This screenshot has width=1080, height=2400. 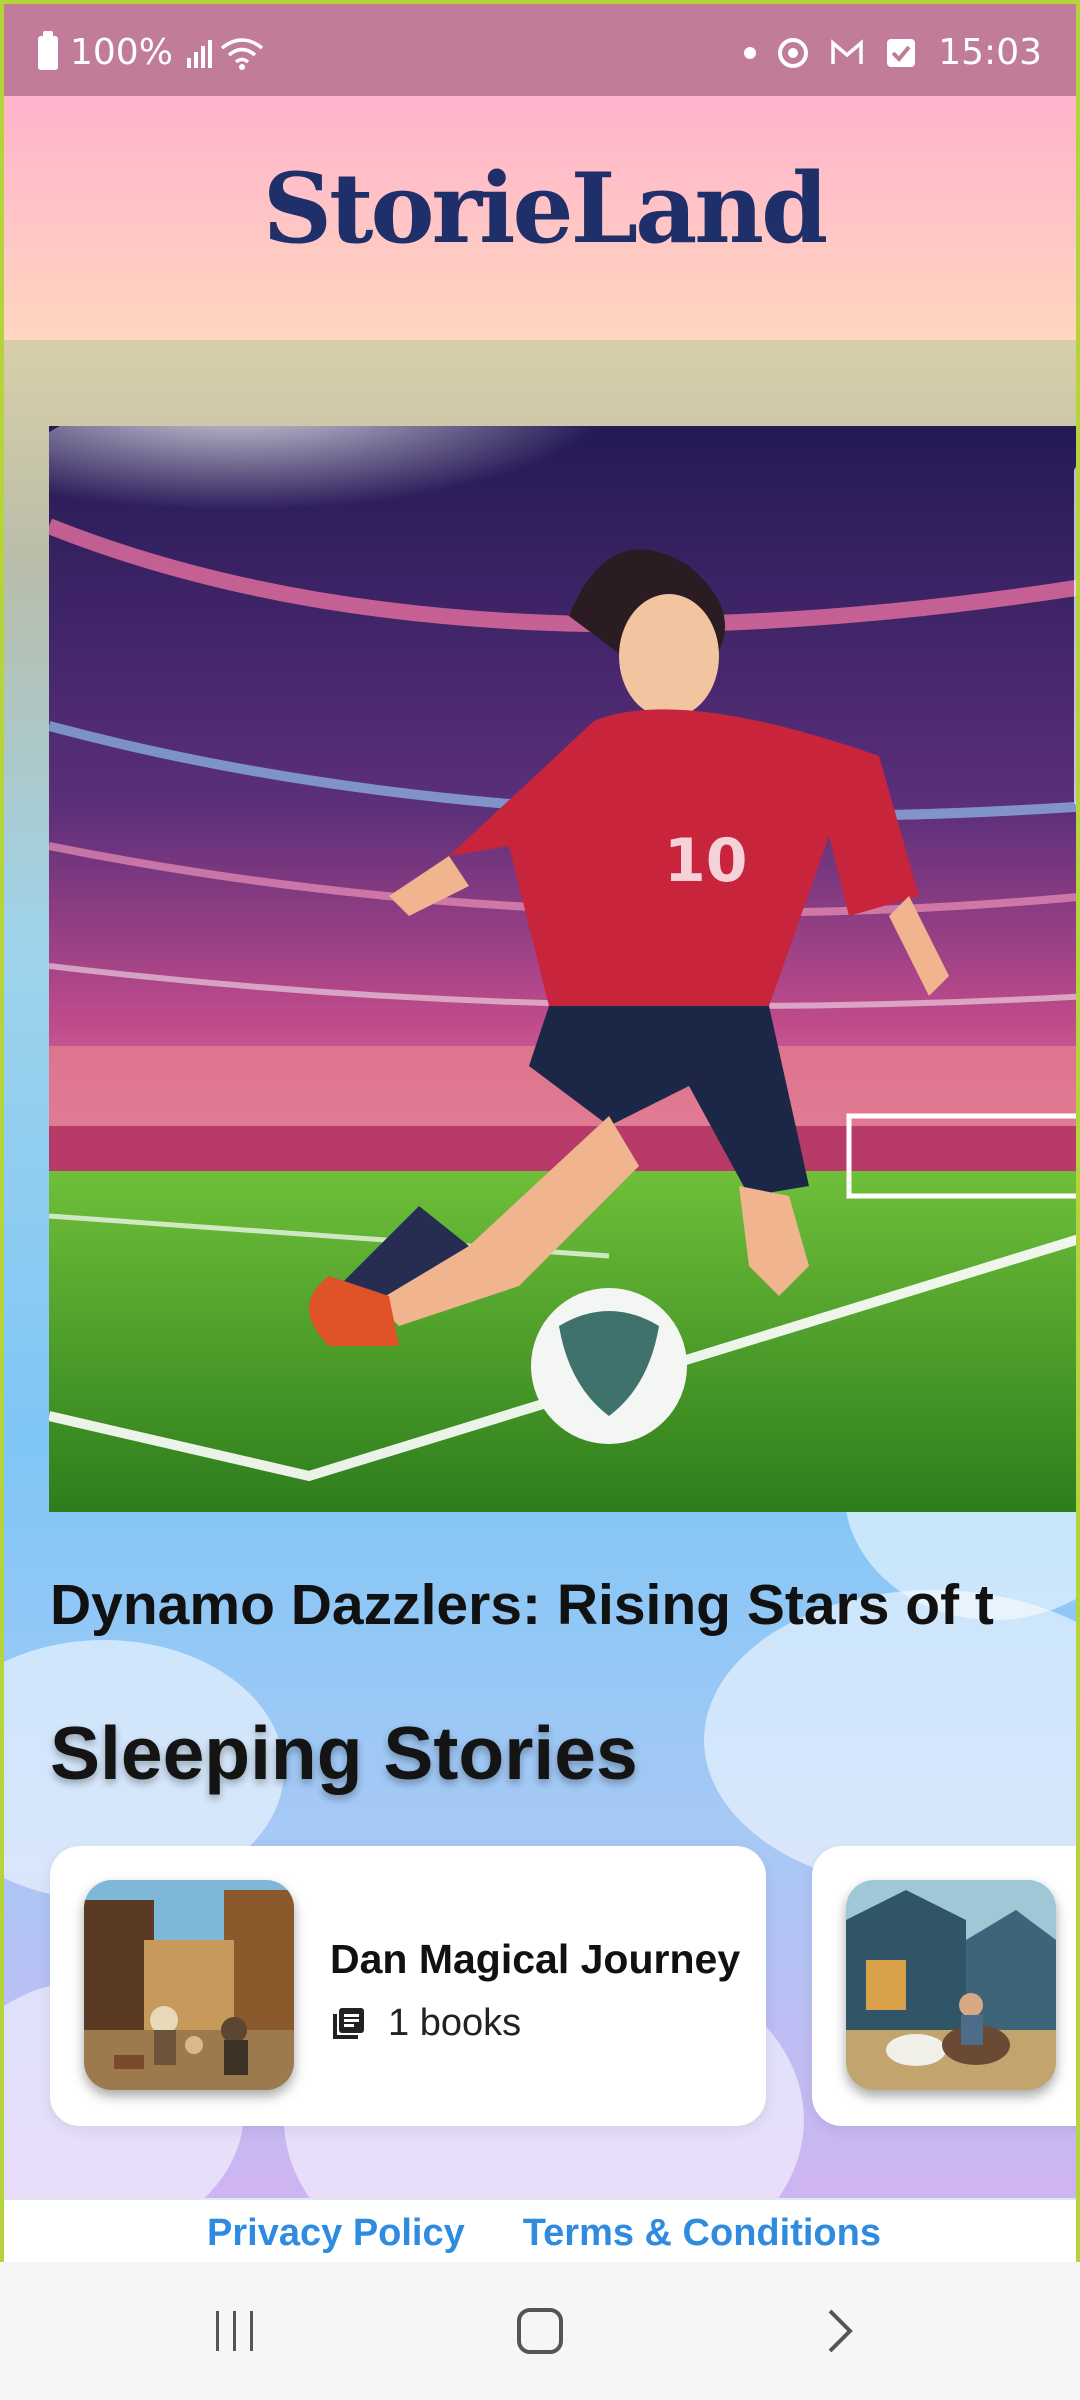 What do you see at coordinates (563, 1605) in the screenshot?
I see `hero-story-title: Dynamo Dazzlers: Rising Stars of t` at bounding box center [563, 1605].